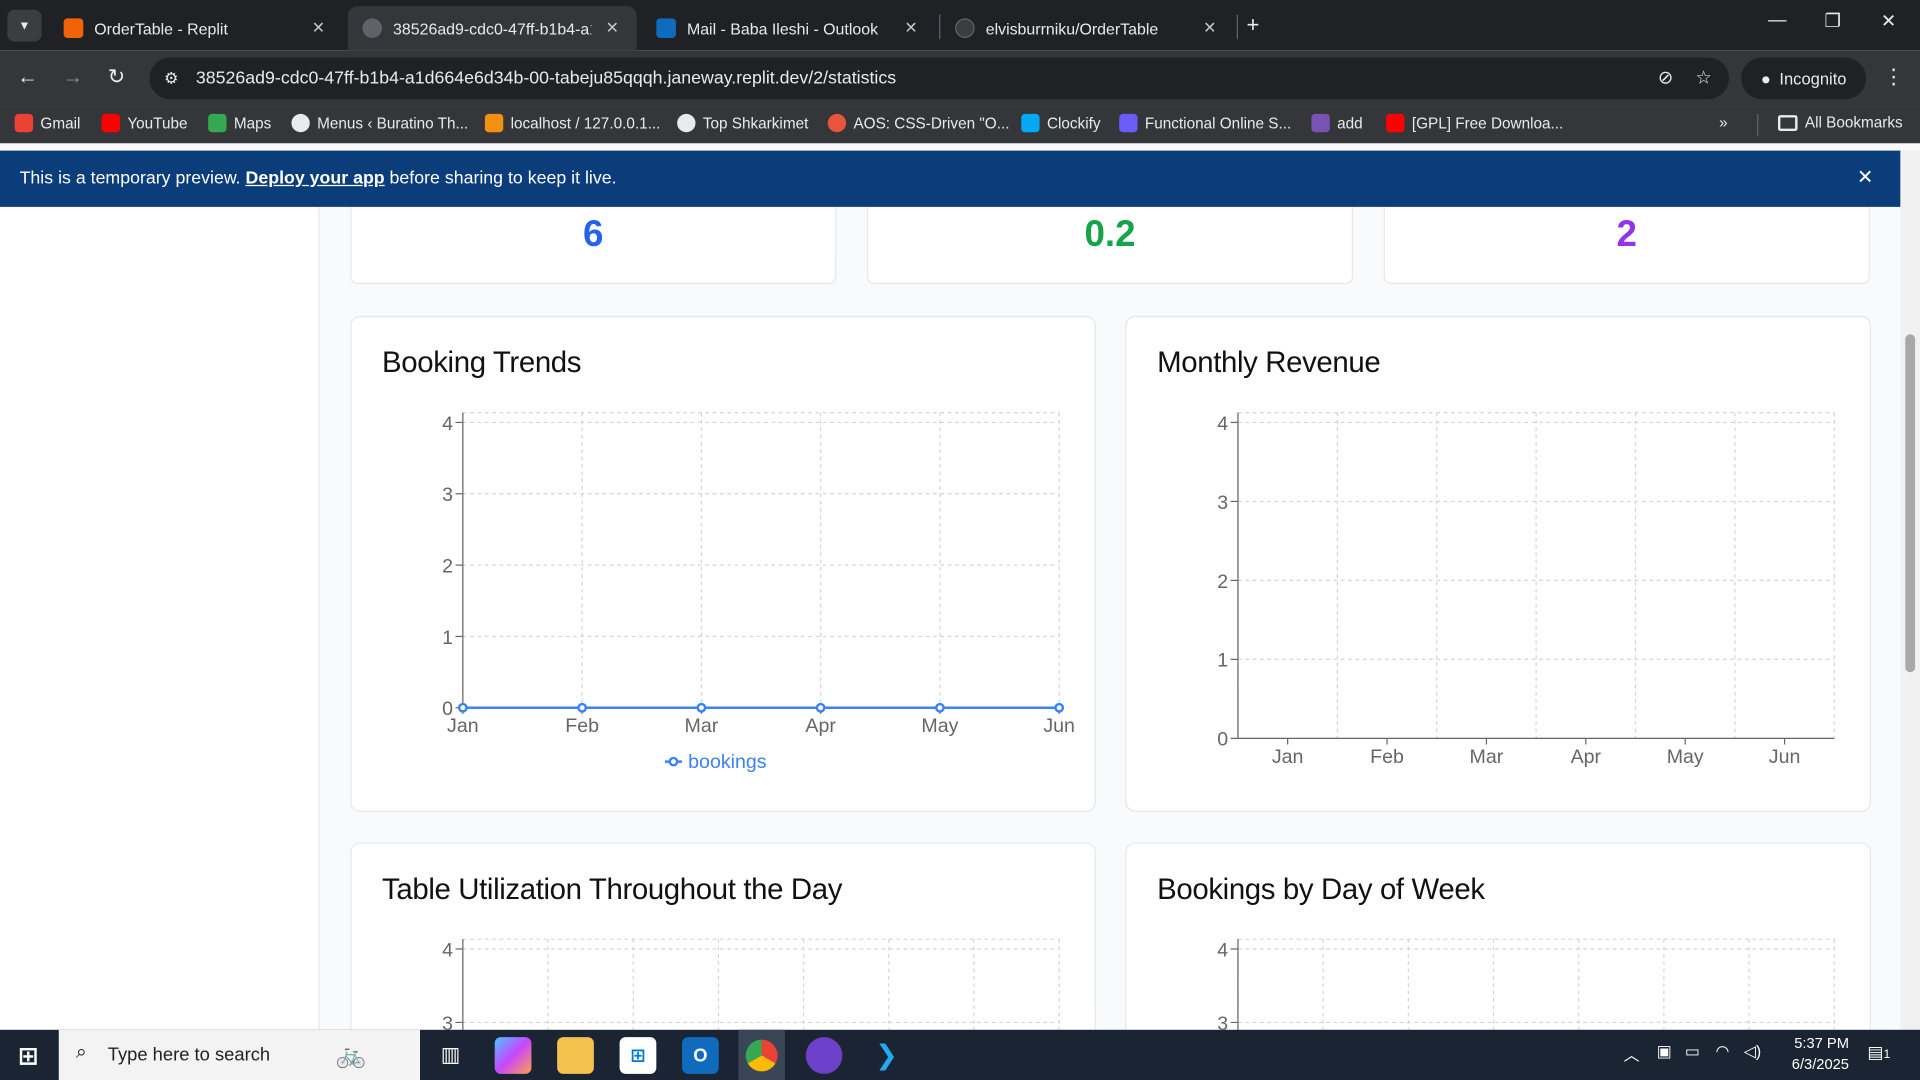  I want to click on tab-search-button: ▼, so click(24, 25).